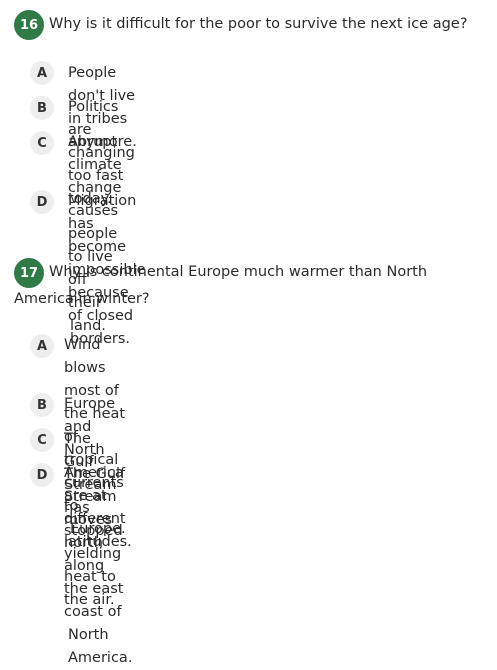 This screenshot has width=497, height=670. Describe the element at coordinates (100, 646) in the screenshot. I see `option-text-line: North America.` at that location.